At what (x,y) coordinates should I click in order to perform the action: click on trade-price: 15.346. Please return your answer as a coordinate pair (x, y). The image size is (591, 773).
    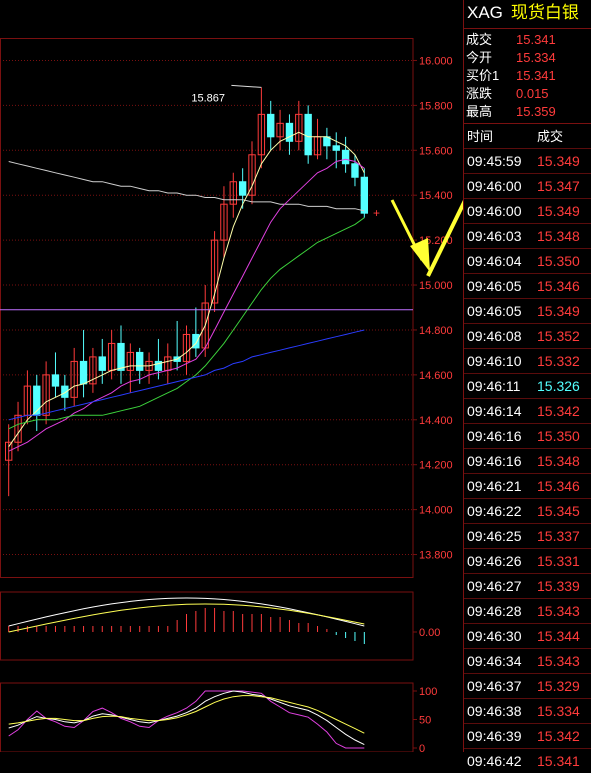
    Looking at the image, I should click on (558, 486).